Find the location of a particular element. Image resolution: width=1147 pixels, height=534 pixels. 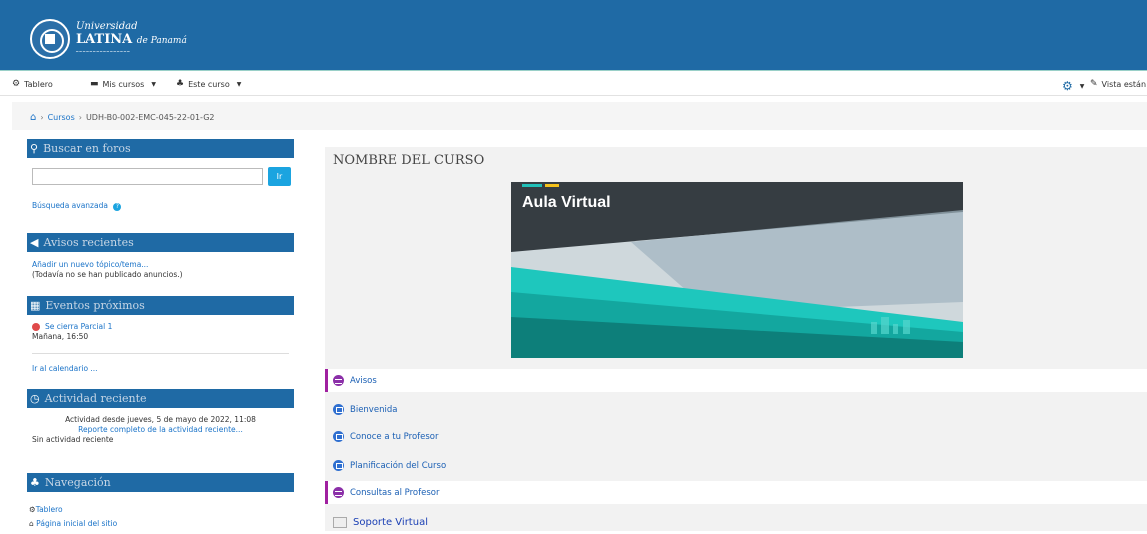

no-activity-text: Sin actividad reciente is located at coordinates (73, 439).